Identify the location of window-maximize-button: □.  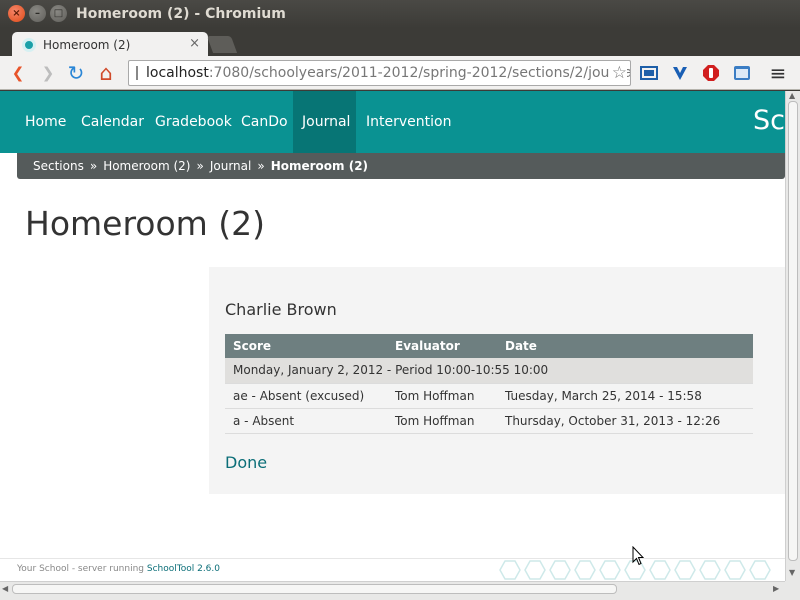
(58, 13).